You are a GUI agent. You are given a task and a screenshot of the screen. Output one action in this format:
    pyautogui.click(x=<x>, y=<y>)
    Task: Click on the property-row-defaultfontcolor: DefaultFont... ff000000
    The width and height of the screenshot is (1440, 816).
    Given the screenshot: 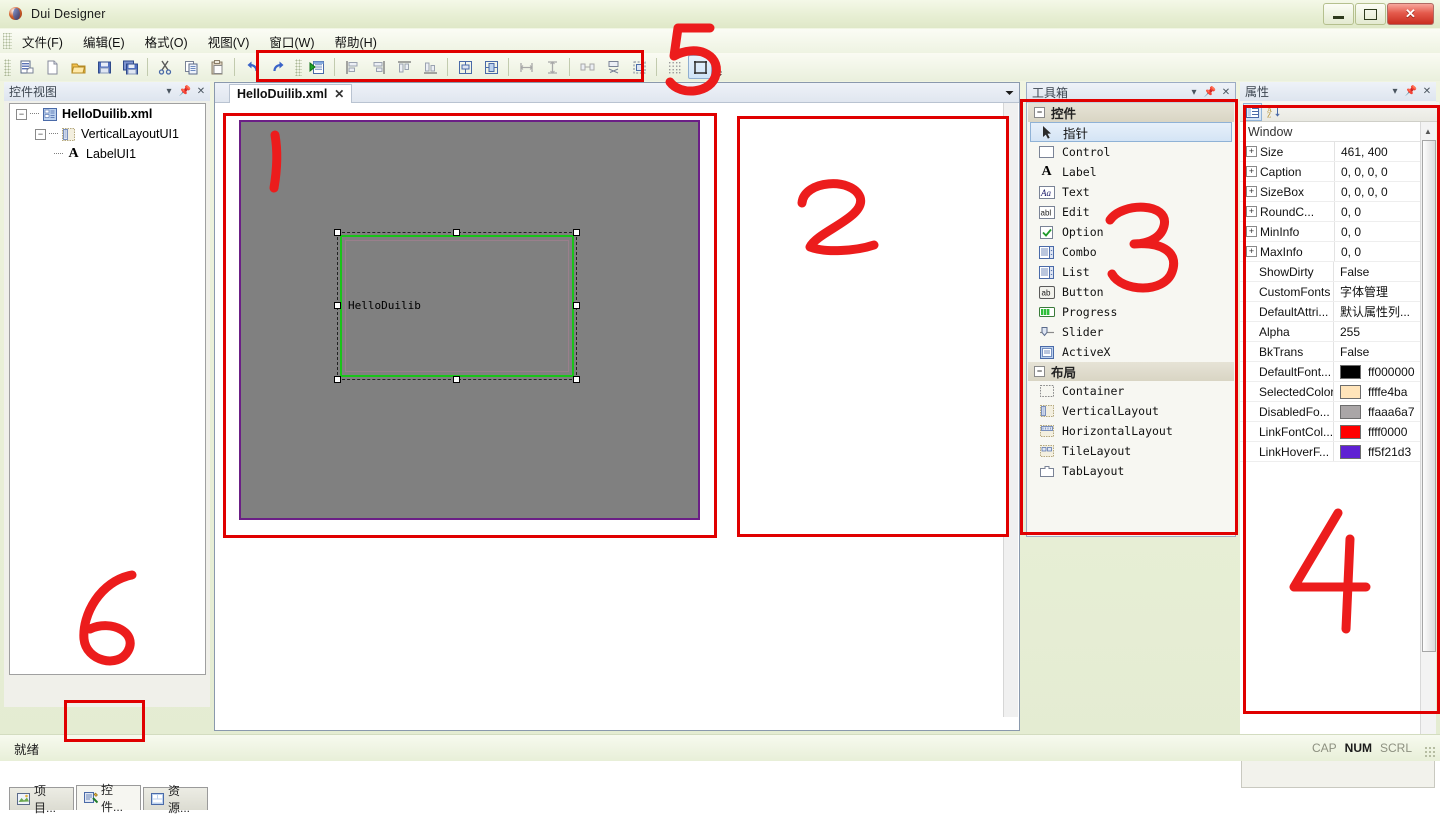 What is the action you would take?
    pyautogui.click(x=1338, y=372)
    